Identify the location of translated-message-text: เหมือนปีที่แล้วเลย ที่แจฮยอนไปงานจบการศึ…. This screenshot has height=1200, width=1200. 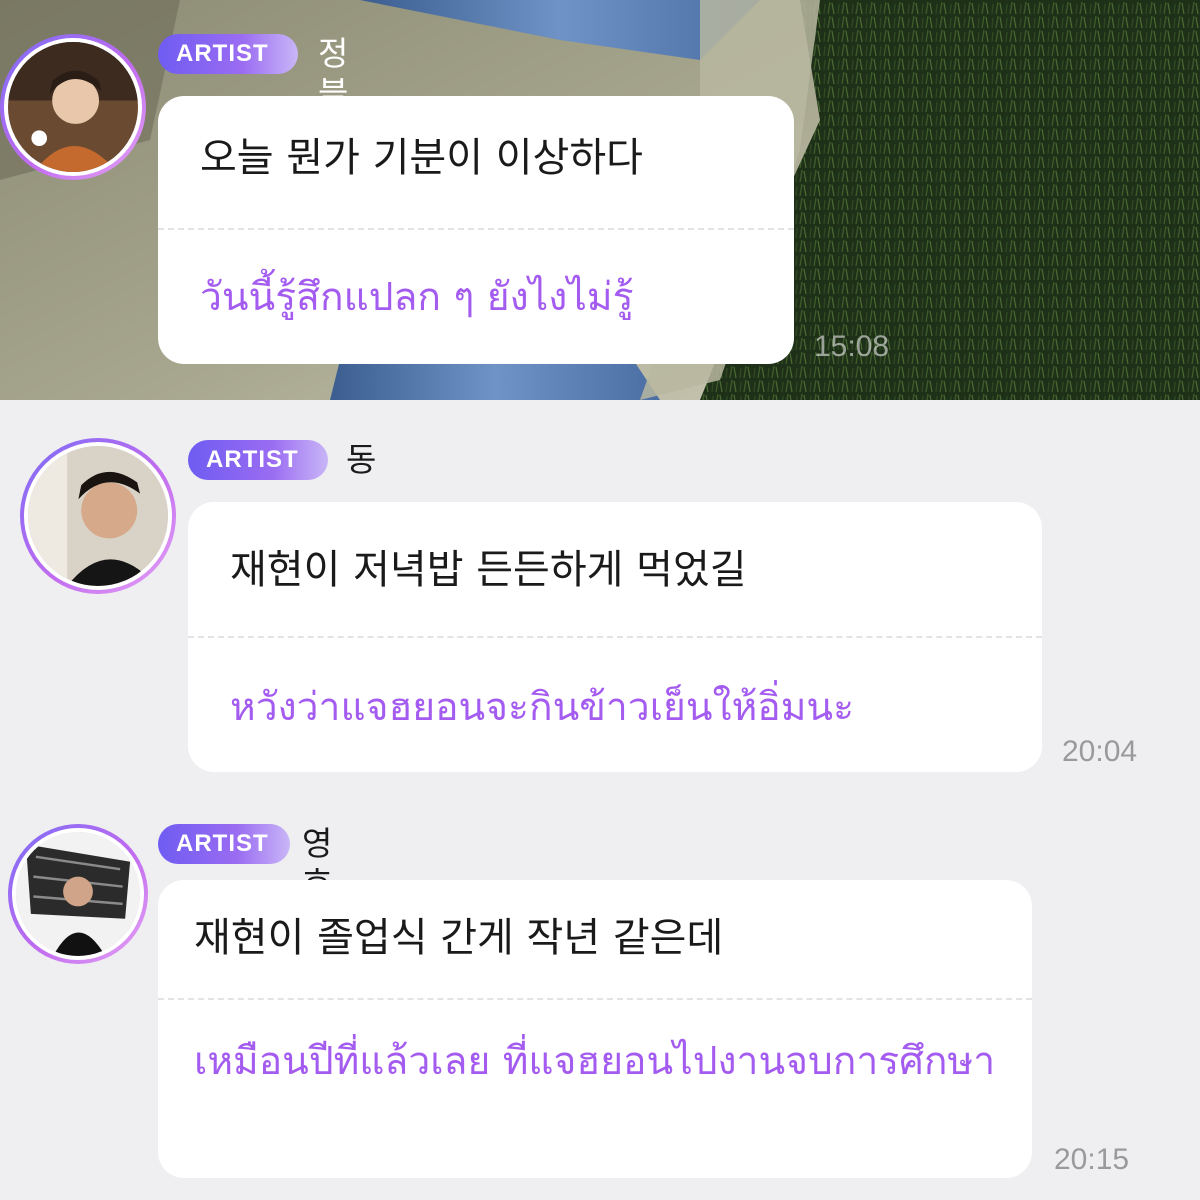
(595, 1061).